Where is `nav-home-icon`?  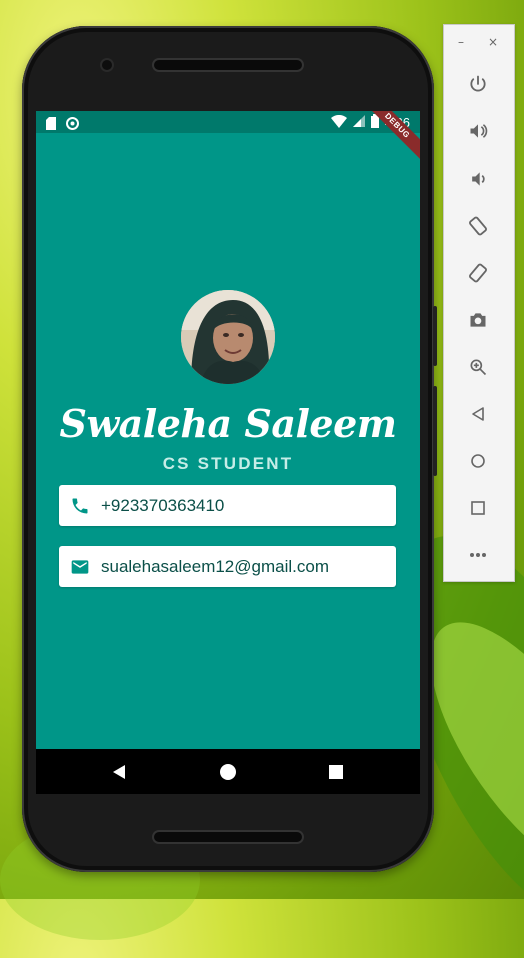
nav-home-icon is located at coordinates (228, 772).